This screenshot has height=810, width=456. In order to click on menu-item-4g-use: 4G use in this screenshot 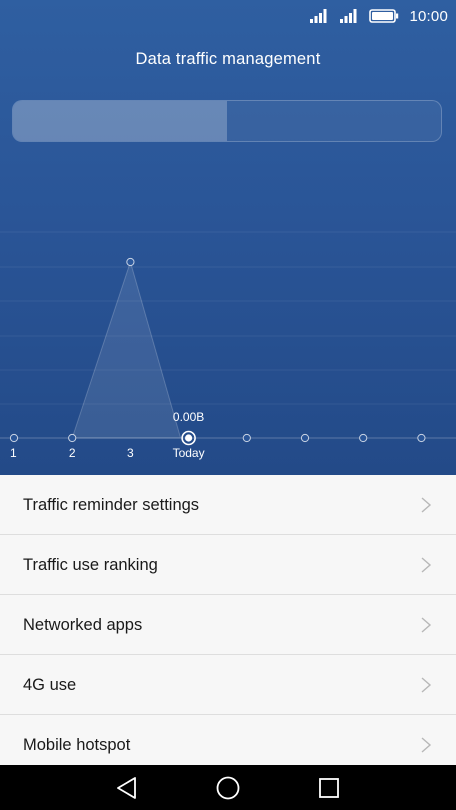, I will do `click(228, 685)`.